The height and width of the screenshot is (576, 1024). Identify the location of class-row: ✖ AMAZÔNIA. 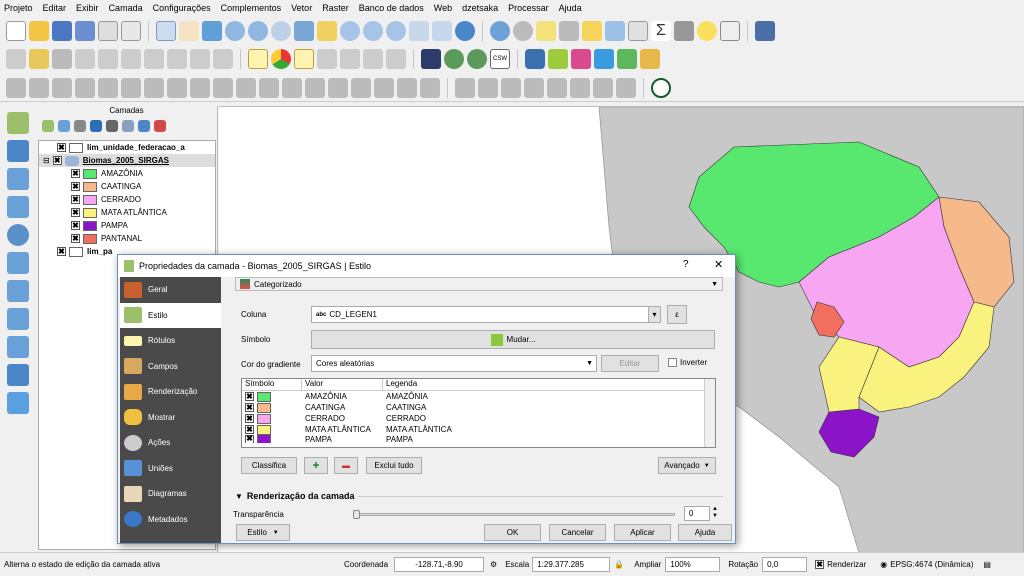
(127, 173).